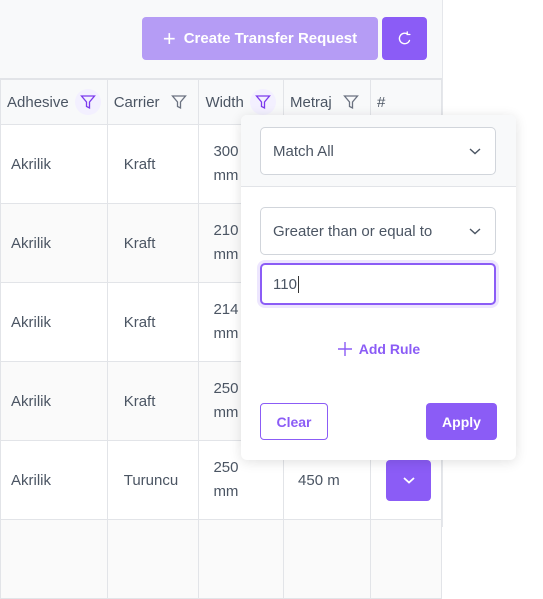 Image resolution: width=543 pixels, height=599 pixels. I want to click on column-header-carrier: Carrier, so click(153, 102).